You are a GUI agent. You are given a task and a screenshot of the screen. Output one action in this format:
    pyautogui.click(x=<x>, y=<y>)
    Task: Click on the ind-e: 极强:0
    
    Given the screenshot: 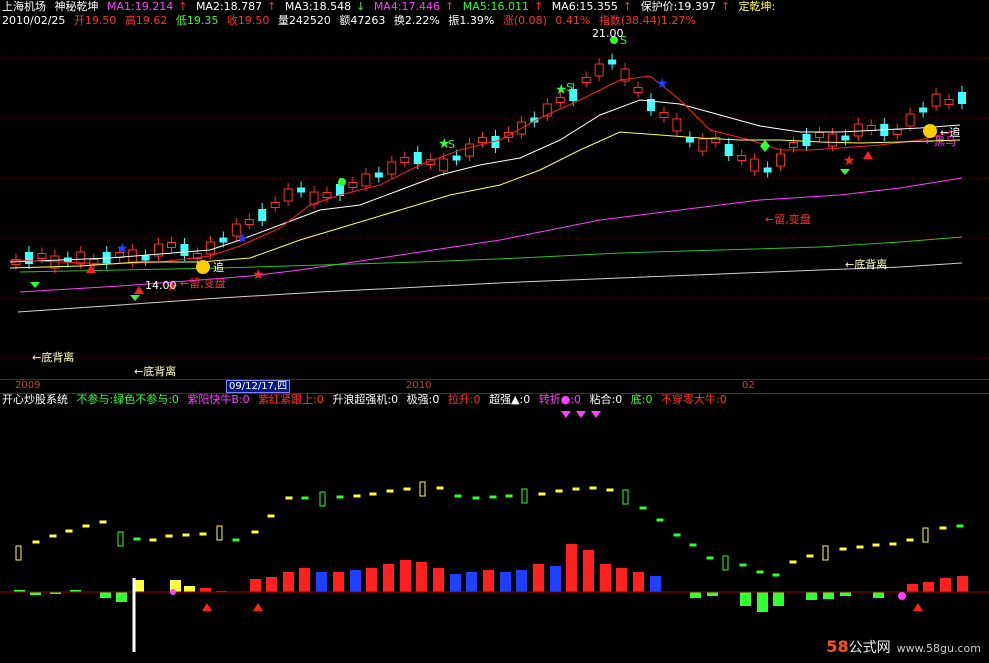 What is the action you would take?
    pyautogui.click(x=423, y=399)
    